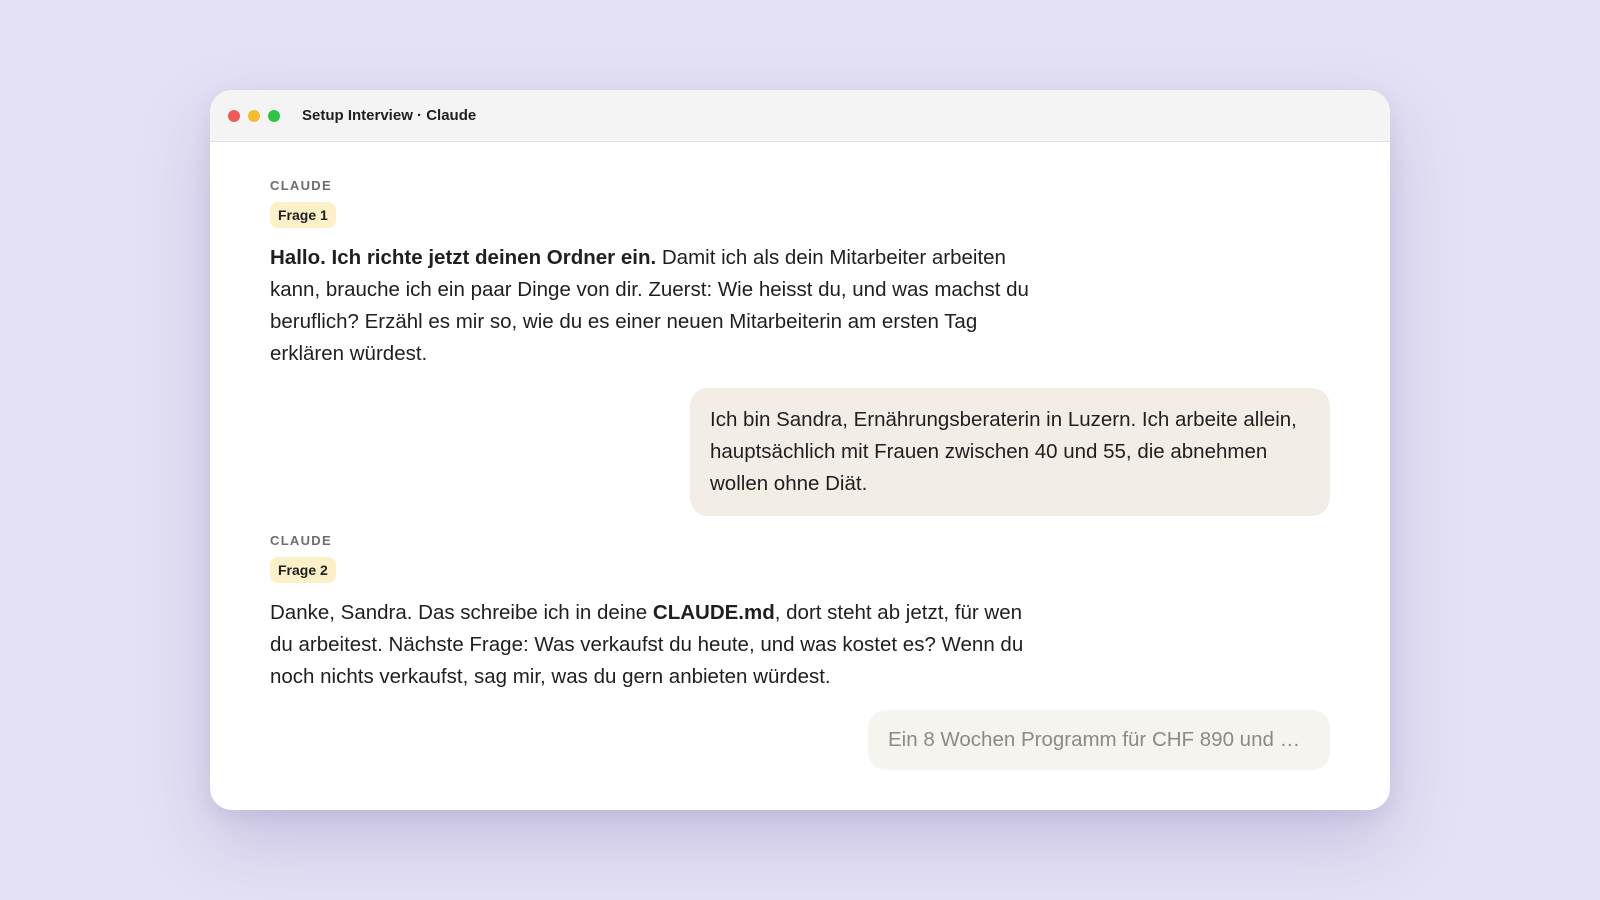  I want to click on question-badge: Frage 1, so click(303, 215).